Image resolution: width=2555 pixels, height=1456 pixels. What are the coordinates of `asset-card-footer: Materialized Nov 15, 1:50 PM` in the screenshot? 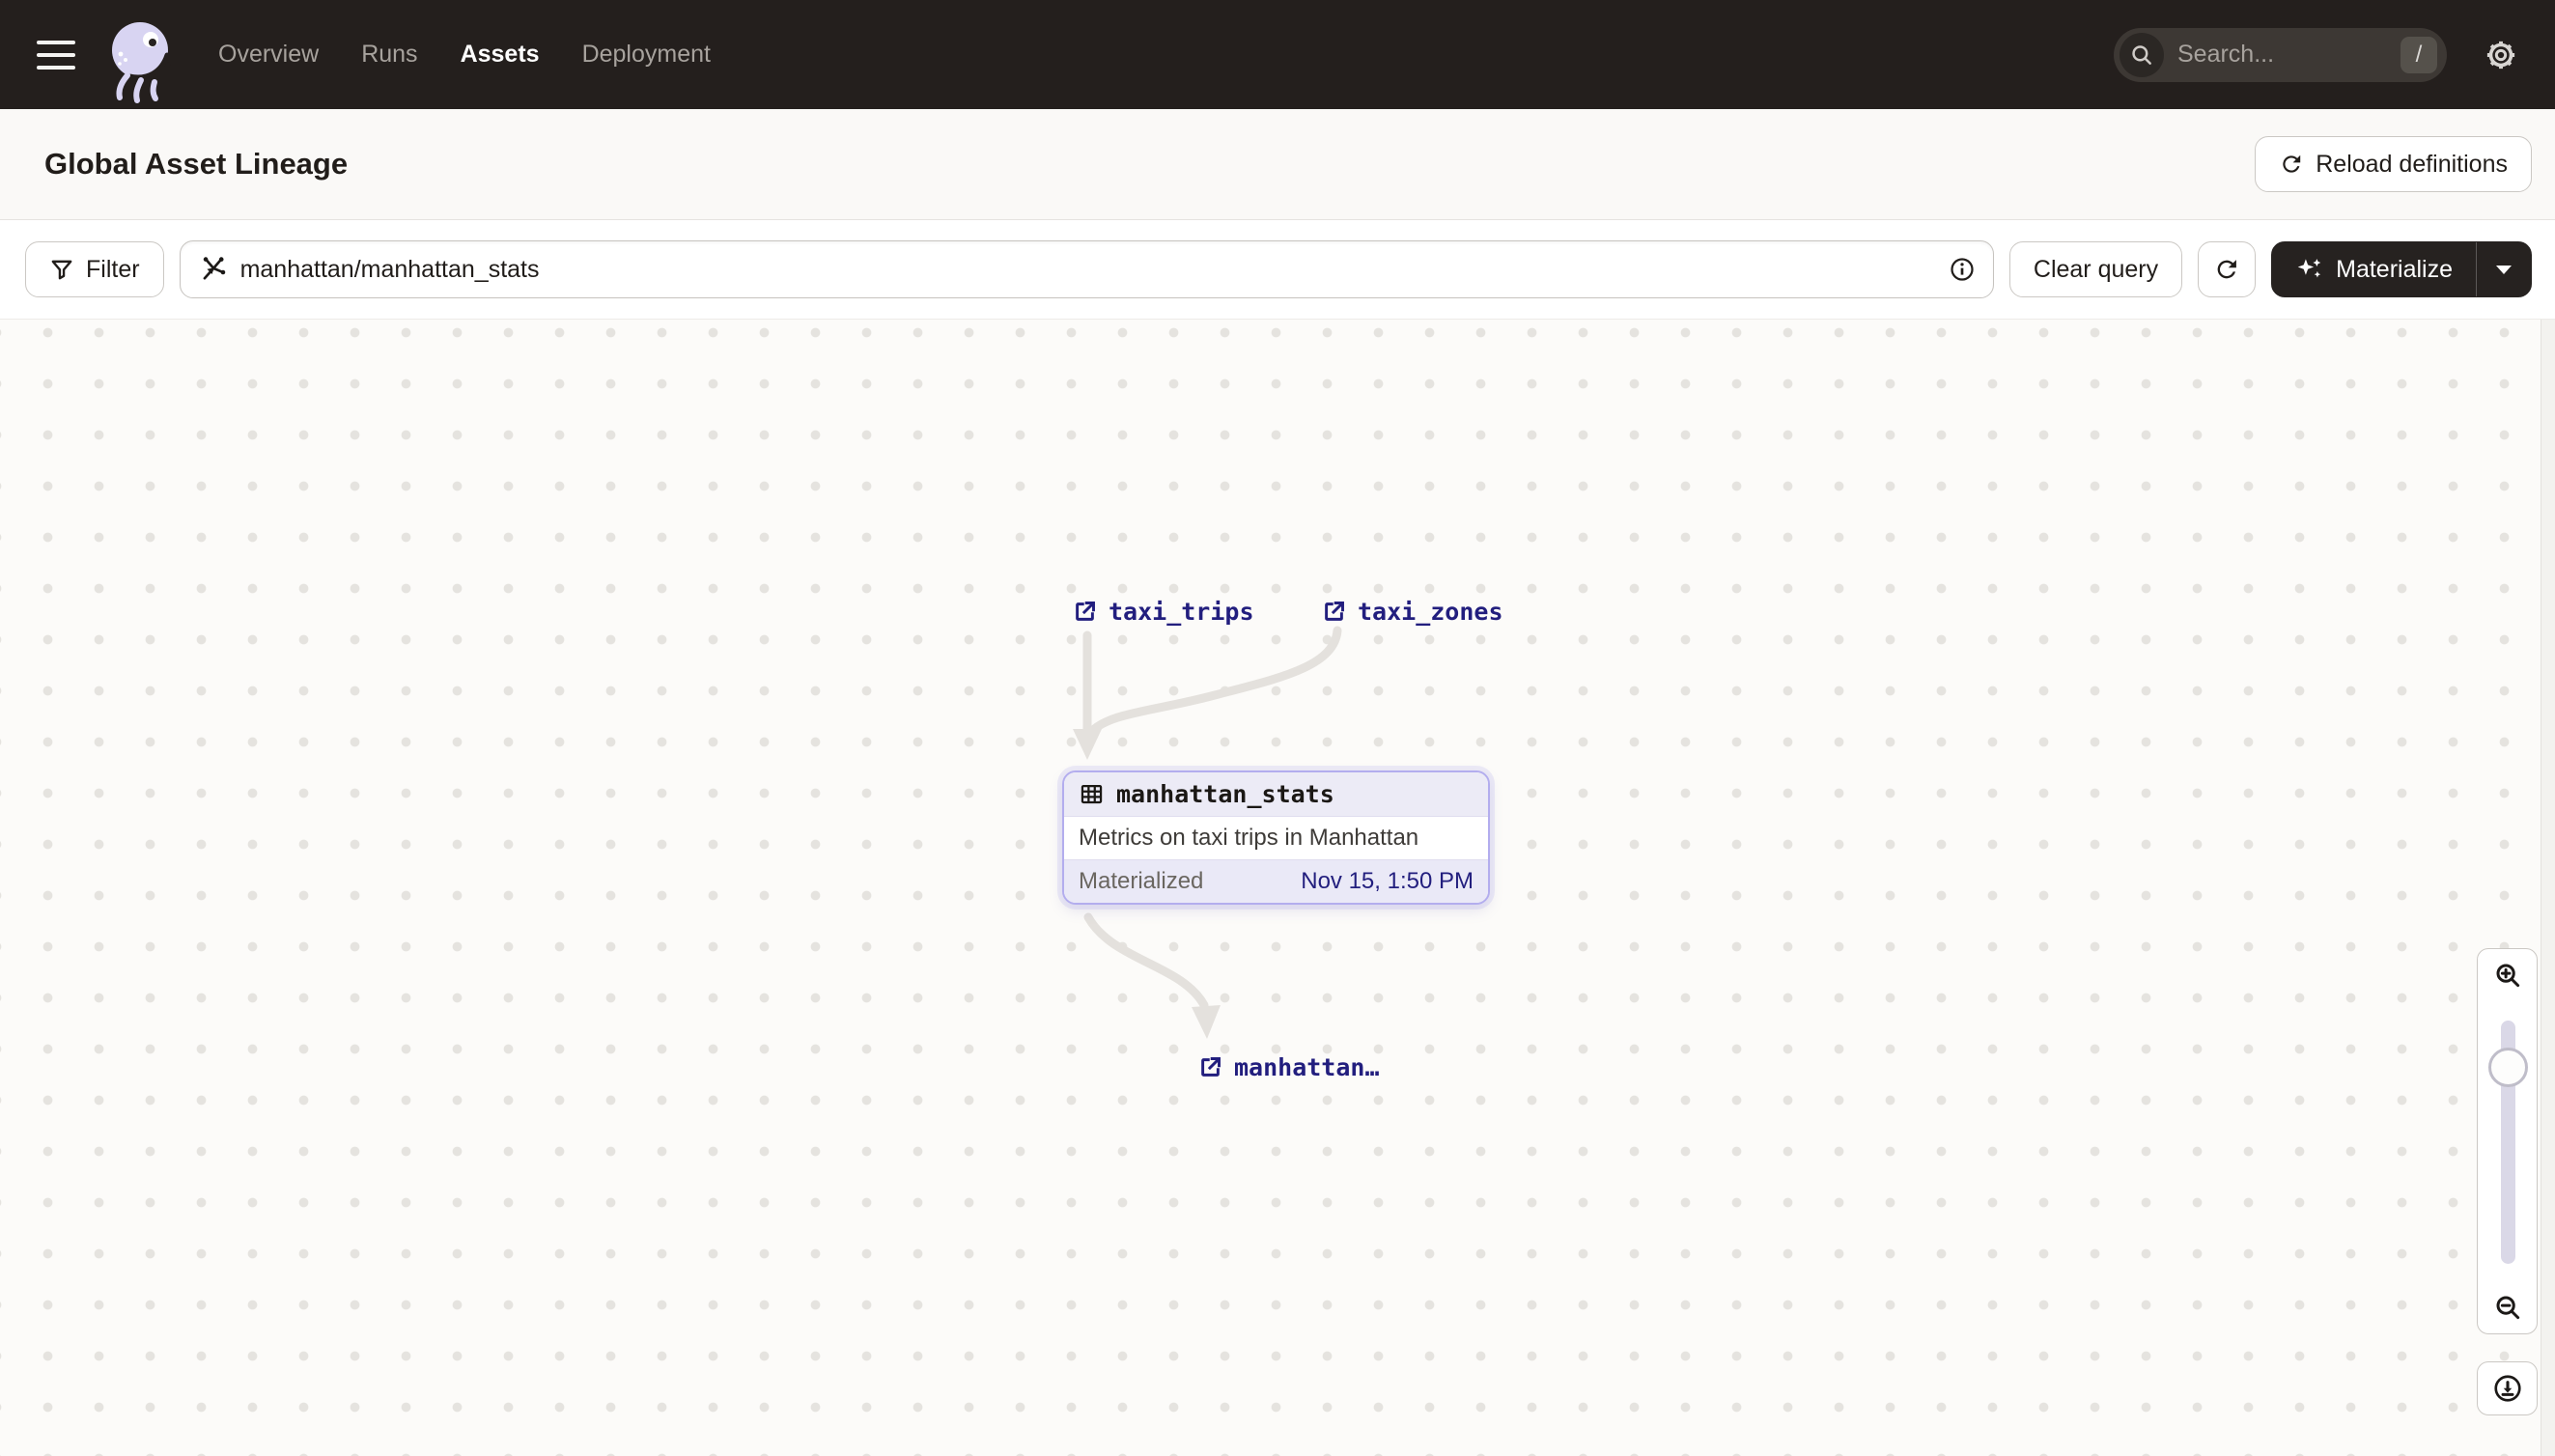 It's located at (1276, 881).